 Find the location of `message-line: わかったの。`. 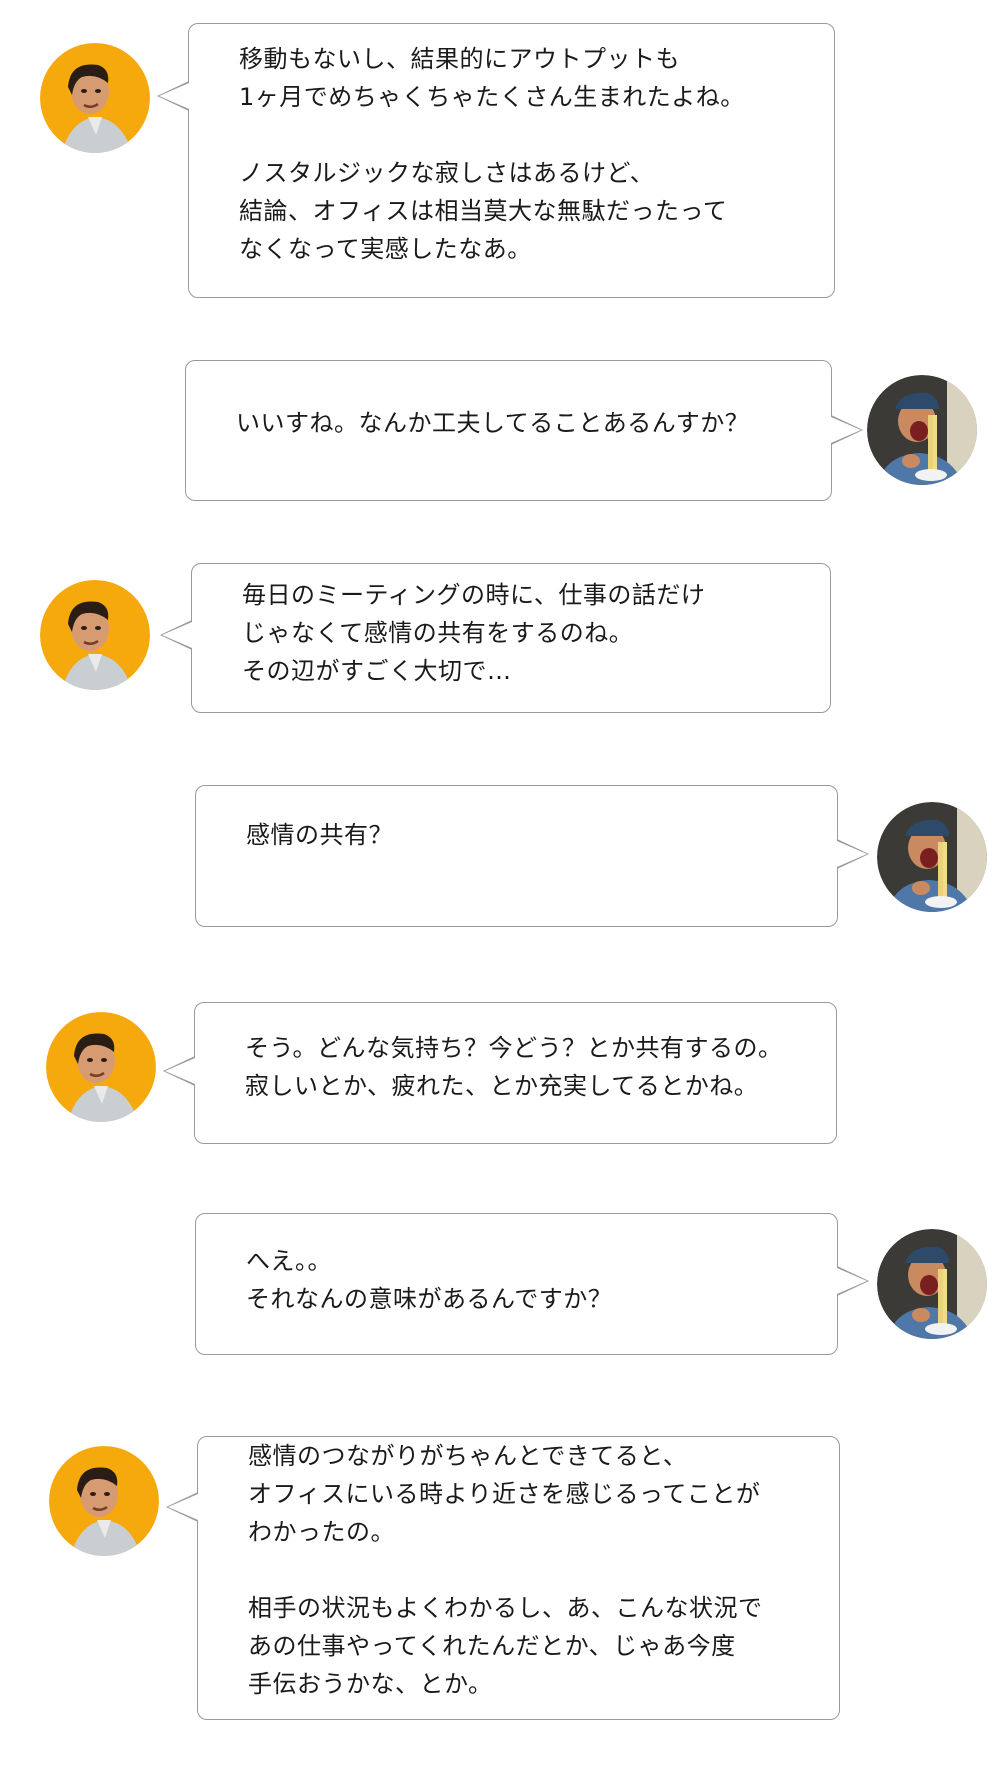

message-line: わかったの。 is located at coordinates (321, 1532).